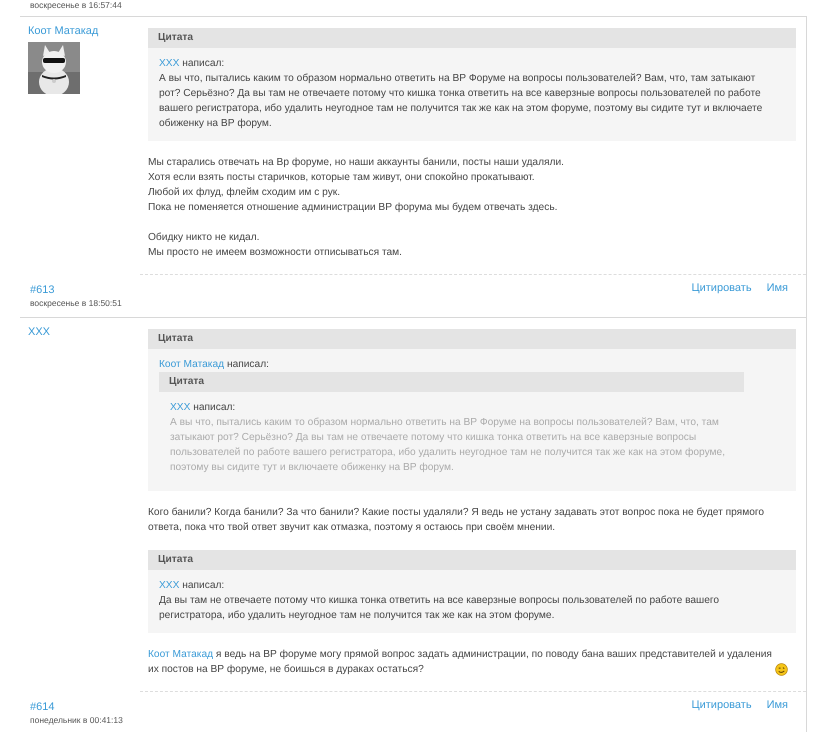 The height and width of the screenshot is (732, 817). What do you see at coordinates (276, 245) in the screenshot?
I see `post-text: Обидку никто не кидал. Мы просто не имеем возможности отписываться там.` at bounding box center [276, 245].